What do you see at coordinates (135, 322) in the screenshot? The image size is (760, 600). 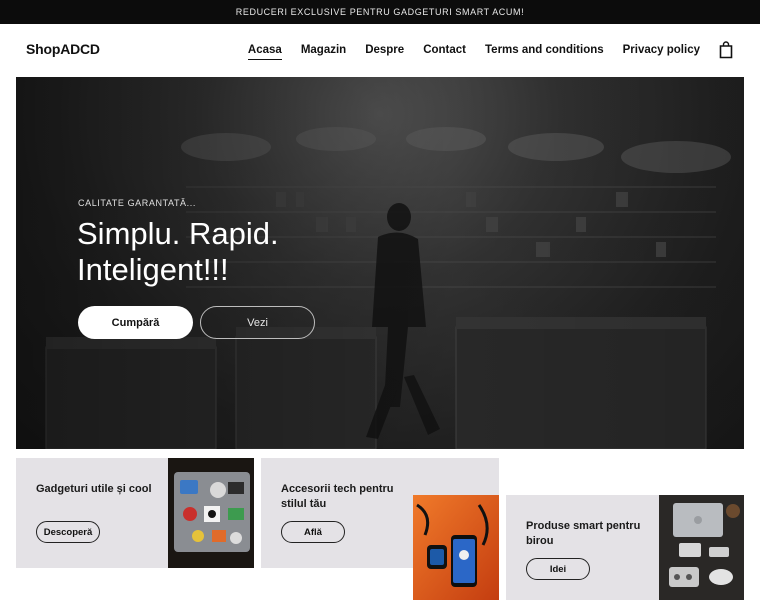 I see `shop-button: Cumpără` at bounding box center [135, 322].